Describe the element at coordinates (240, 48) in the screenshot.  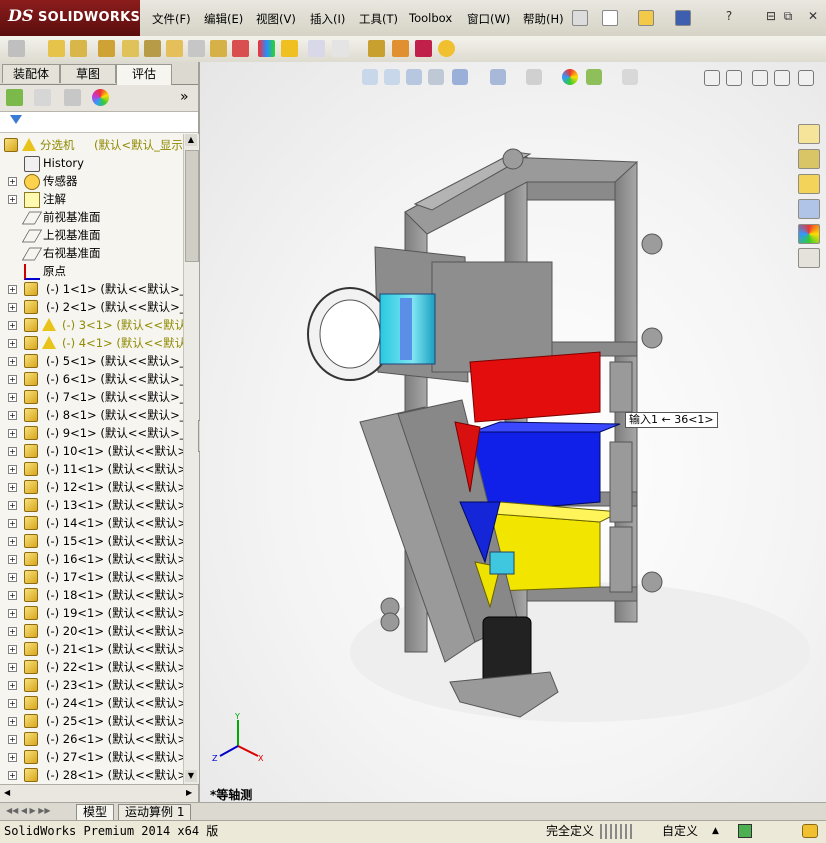
I see `reference-geometry-icon` at that location.